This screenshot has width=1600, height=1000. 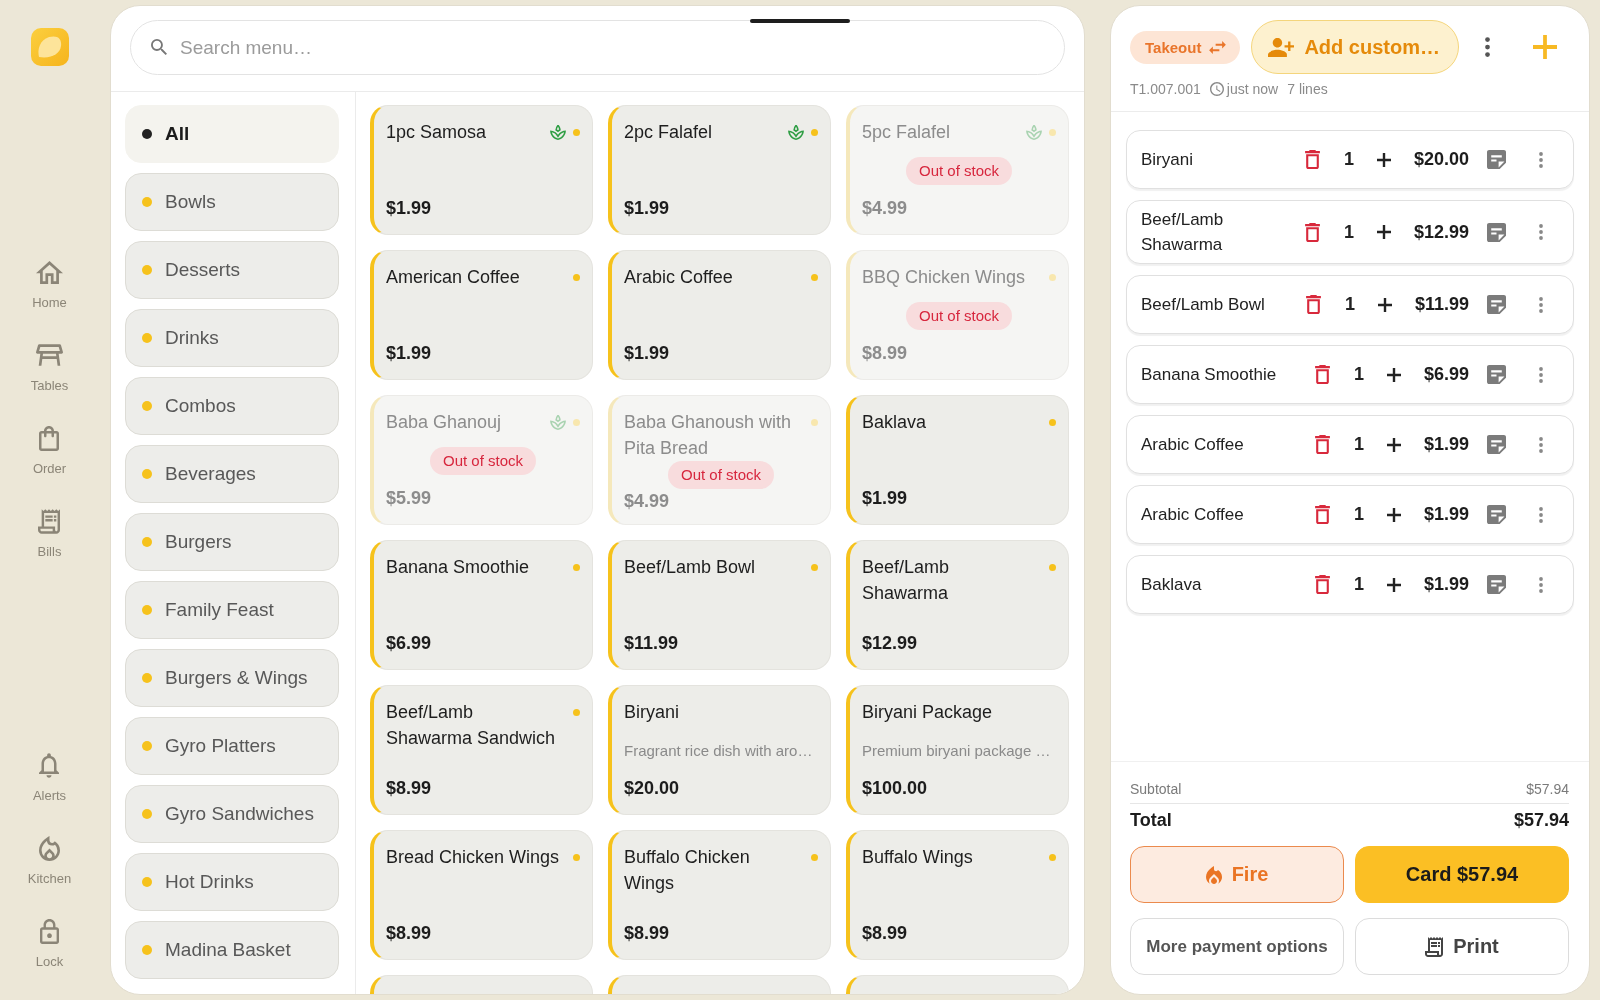 I want to click on category-button: Combos, so click(x=232, y=406).